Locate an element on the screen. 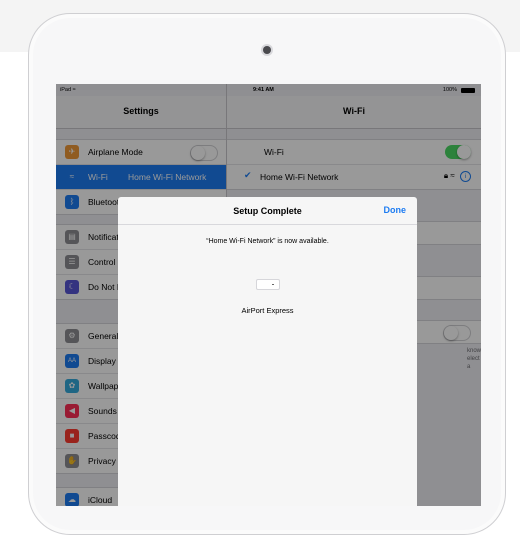 The height and width of the screenshot is (535, 520). modal-header: Setup Complete Done is located at coordinates (267, 211).